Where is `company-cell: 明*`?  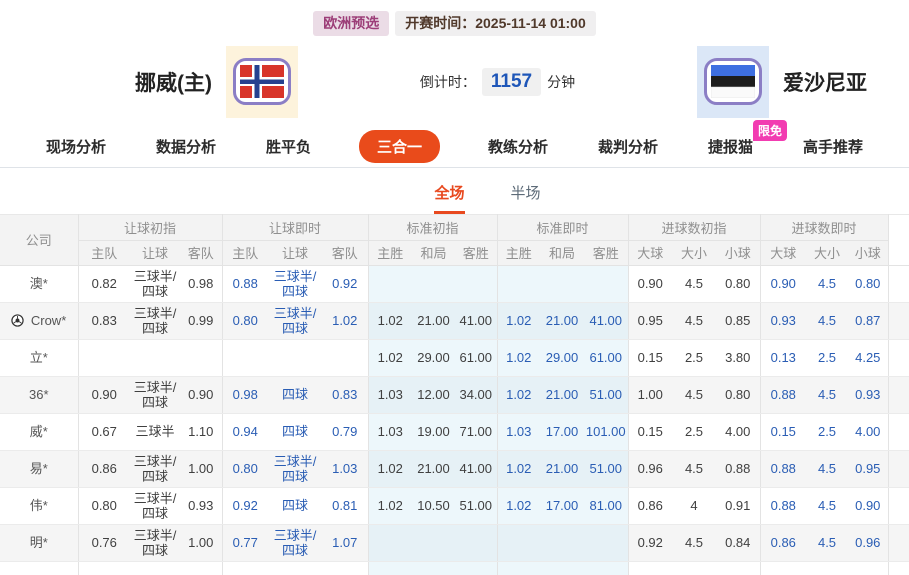
company-cell: 明* is located at coordinates (39, 543).